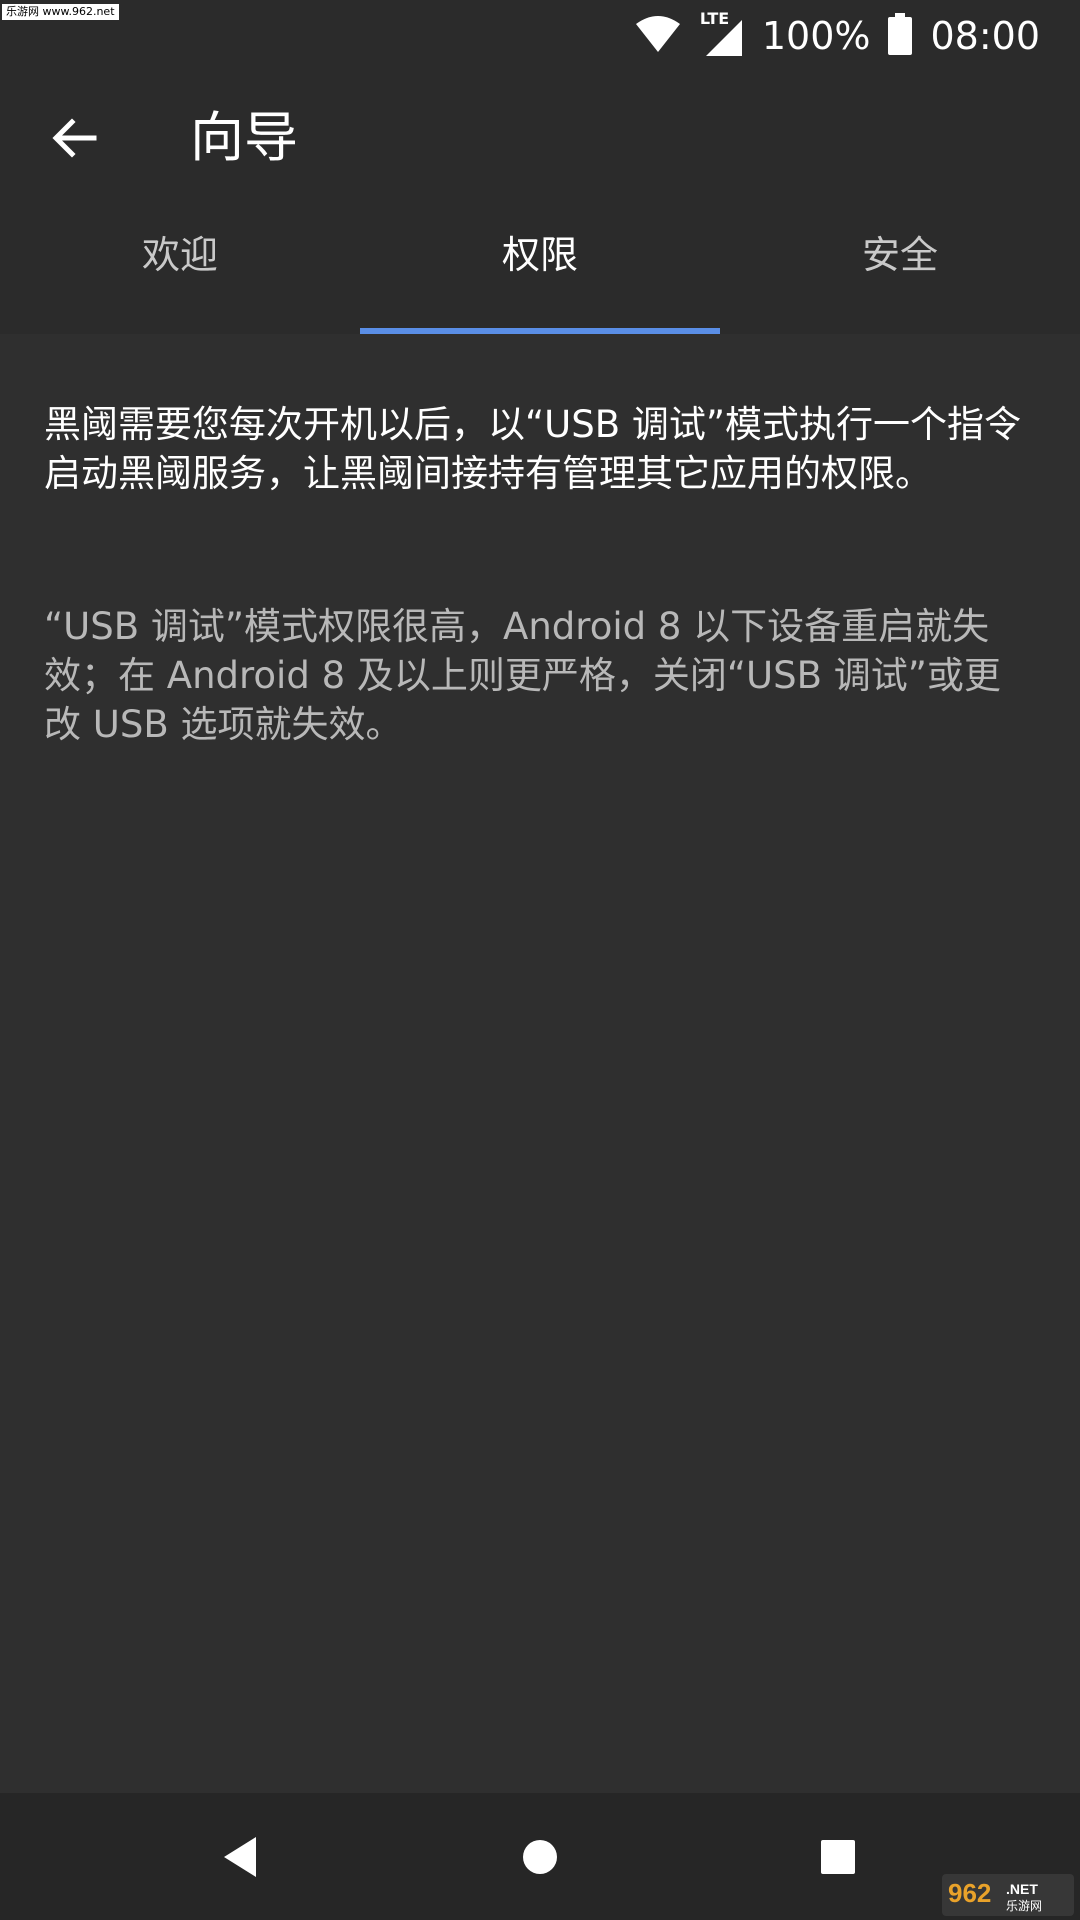 The image size is (1080, 1920). I want to click on square-recents-icon, so click(838, 1857).